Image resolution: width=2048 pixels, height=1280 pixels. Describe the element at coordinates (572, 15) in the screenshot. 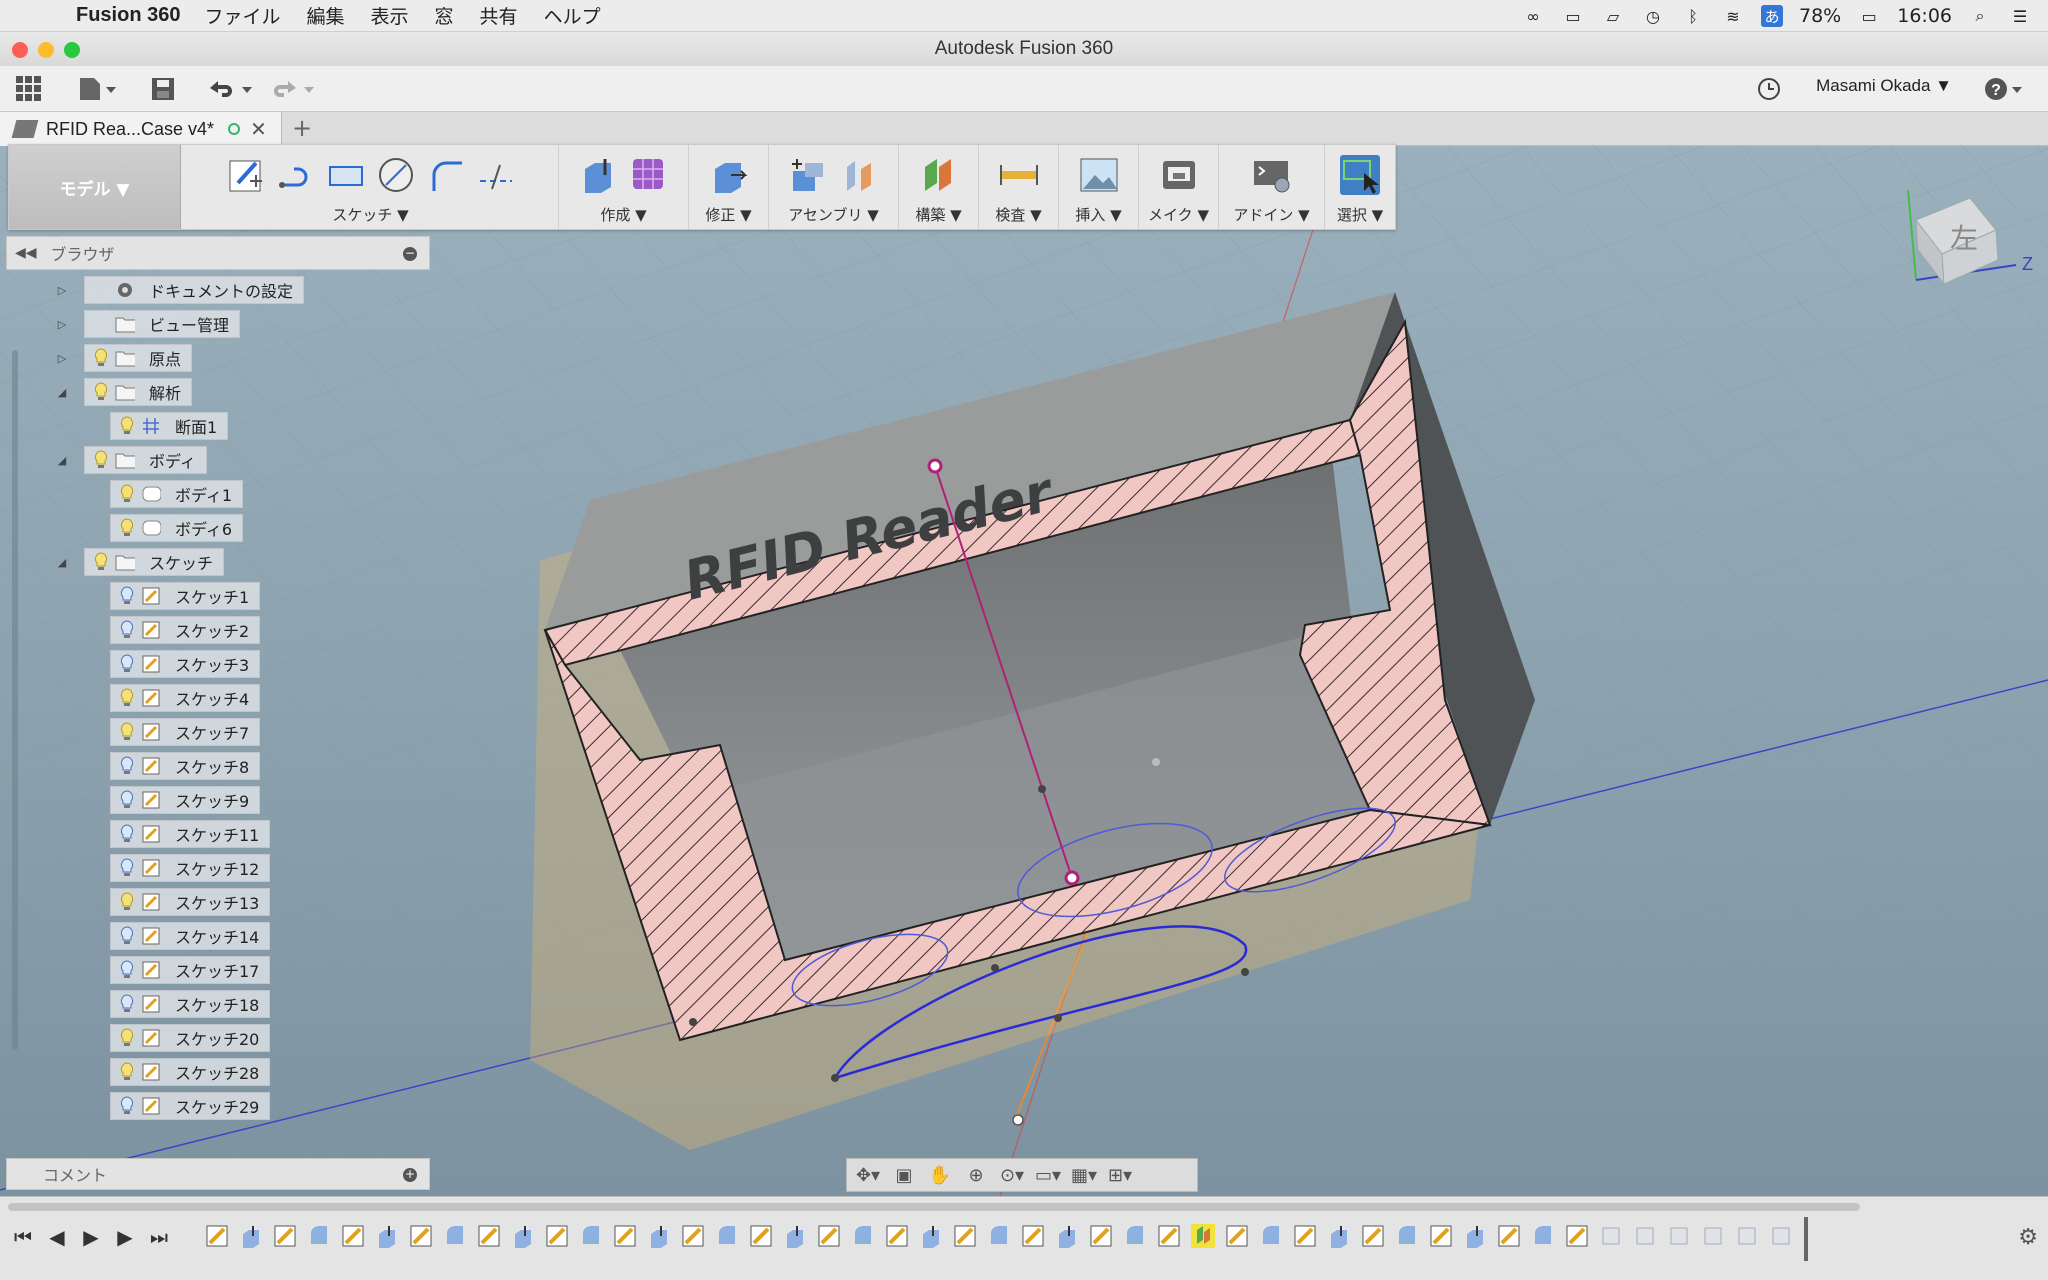

I see `menu-help: ヘルプ` at that location.